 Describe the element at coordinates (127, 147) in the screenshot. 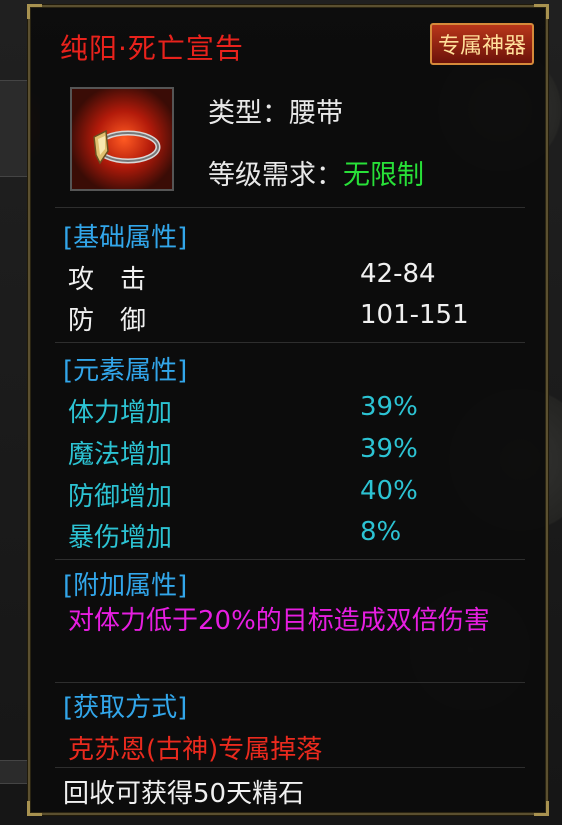

I see `belt-icon` at that location.